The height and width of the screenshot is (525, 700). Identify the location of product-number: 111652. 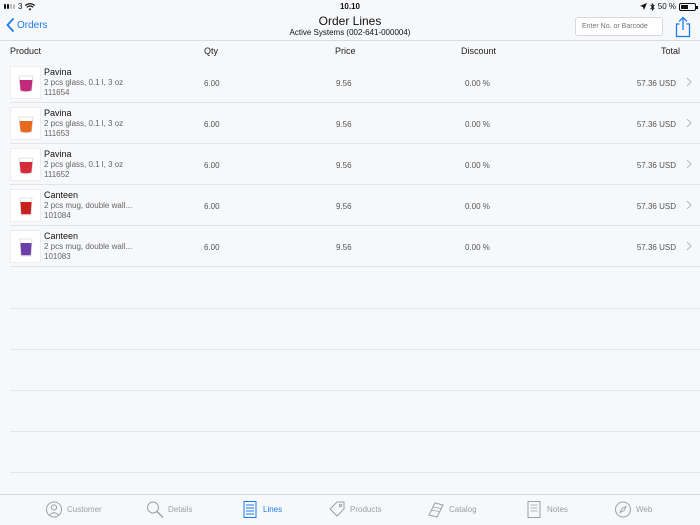
(57, 174).